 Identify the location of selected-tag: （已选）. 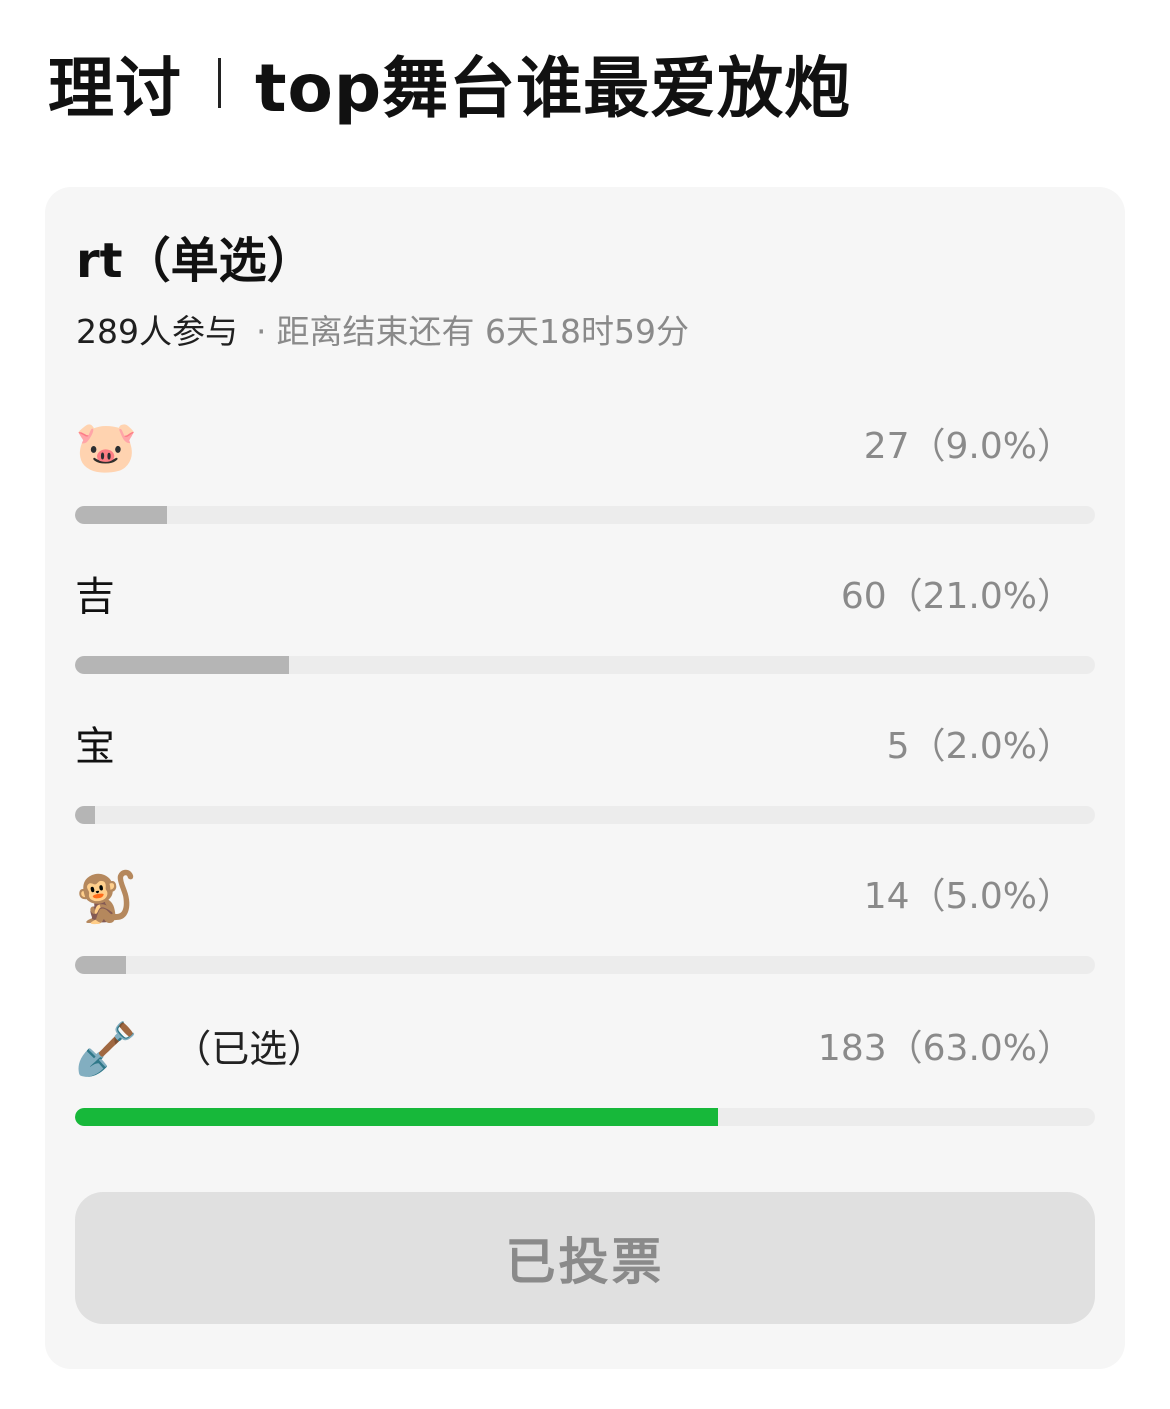
(249, 1049).